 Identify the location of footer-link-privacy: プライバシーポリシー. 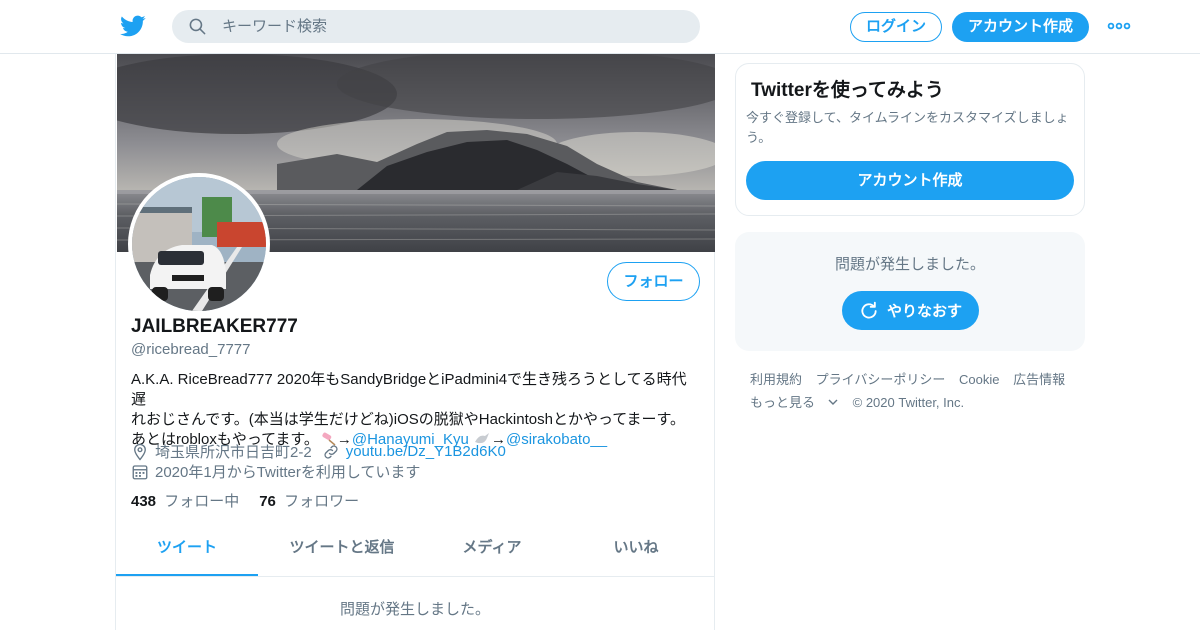
(881, 379).